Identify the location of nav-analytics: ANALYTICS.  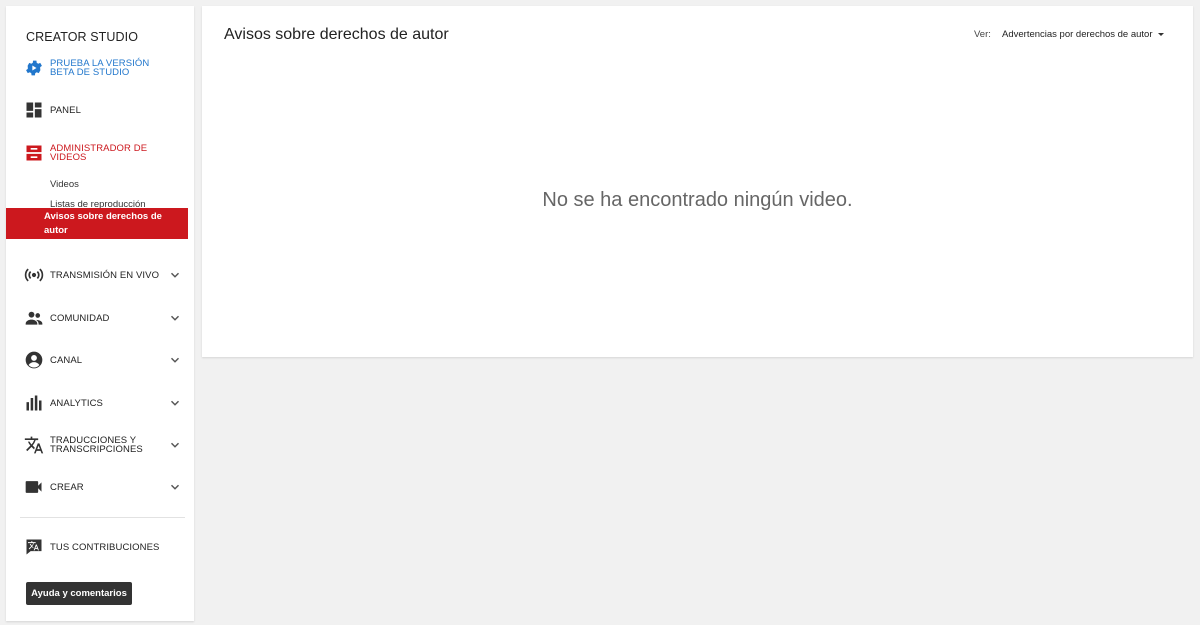
(100, 403).